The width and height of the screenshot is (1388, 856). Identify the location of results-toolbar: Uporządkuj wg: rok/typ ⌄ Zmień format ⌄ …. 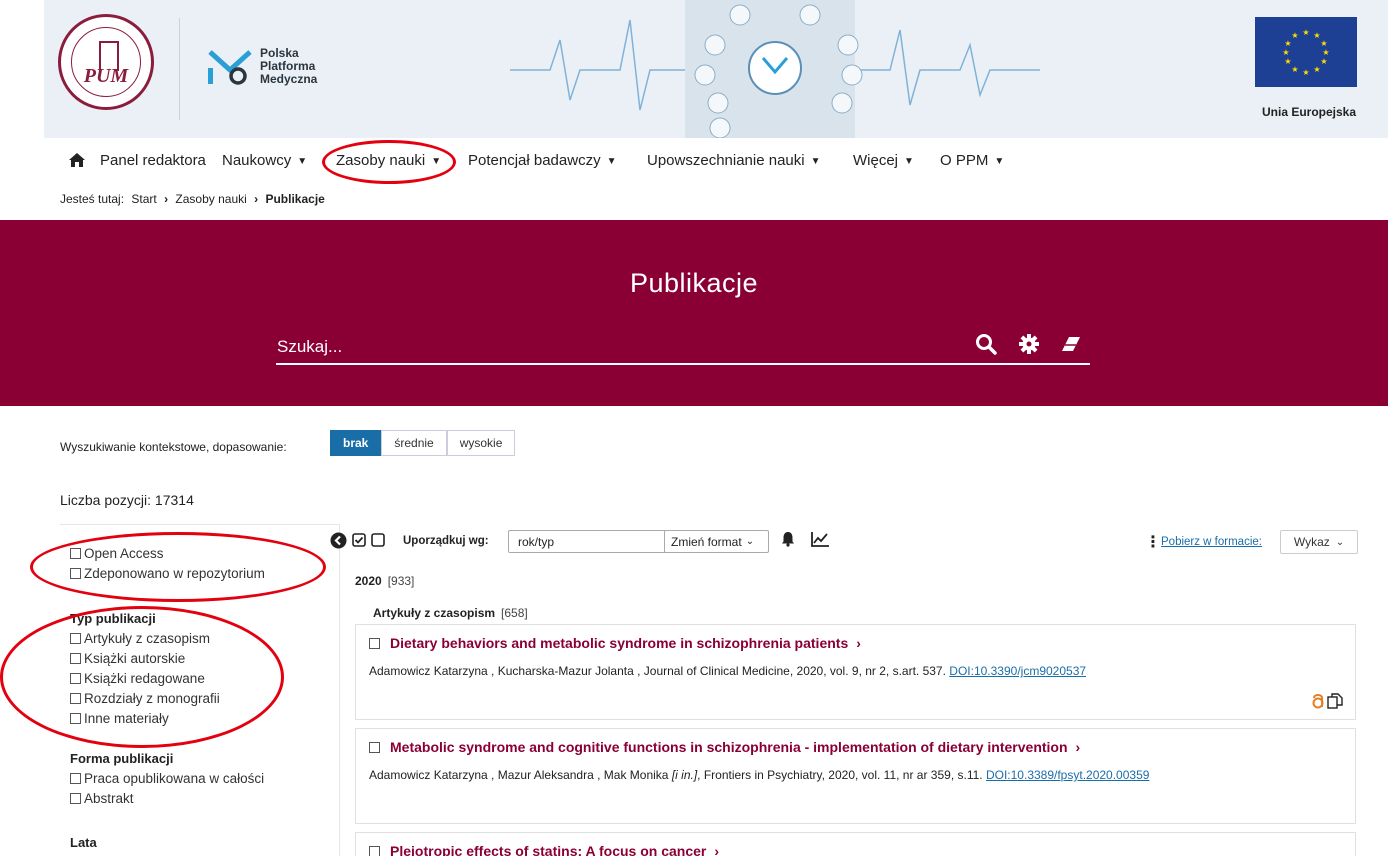
(844, 542).